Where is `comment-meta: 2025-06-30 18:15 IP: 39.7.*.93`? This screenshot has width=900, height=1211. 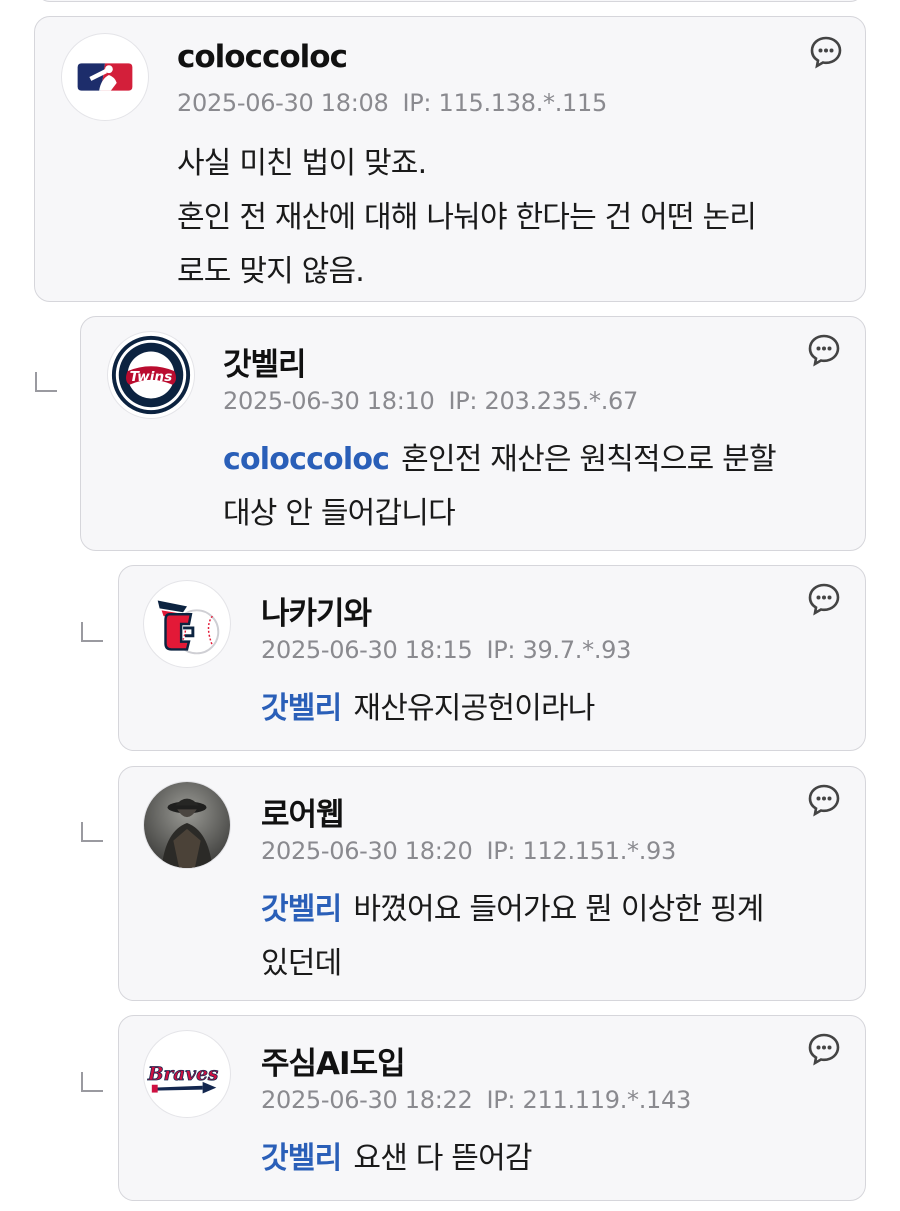 comment-meta: 2025-06-30 18:15 IP: 39.7.*.93 is located at coordinates (446, 650).